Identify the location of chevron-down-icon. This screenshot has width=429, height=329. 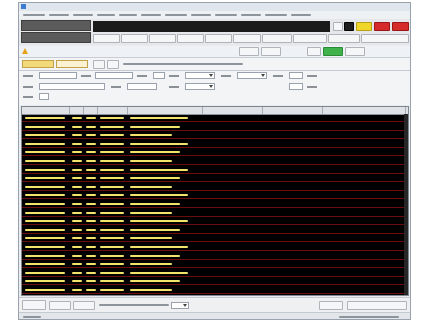
(211, 86).